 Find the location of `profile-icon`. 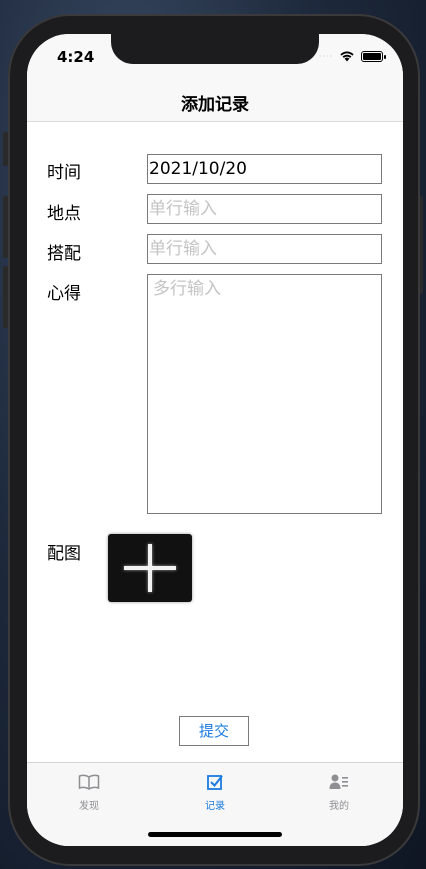

profile-icon is located at coordinates (338, 781).